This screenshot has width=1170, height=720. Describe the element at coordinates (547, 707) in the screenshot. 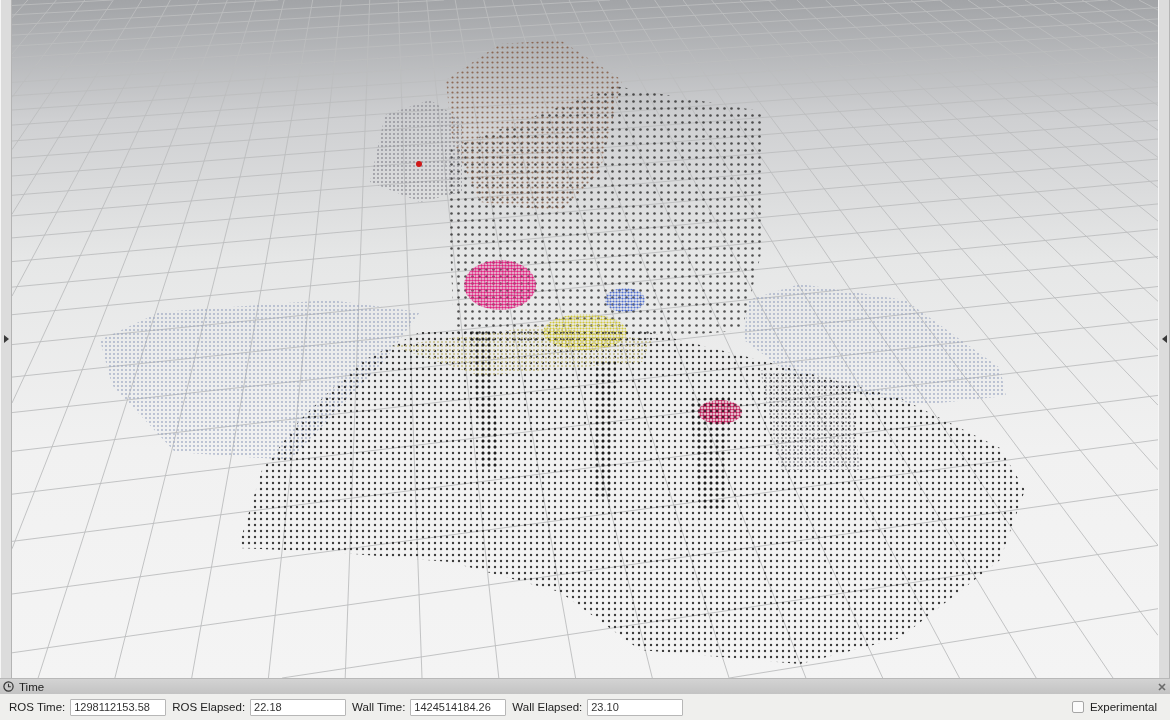

I see `field-label: Wall Elapsed:` at that location.